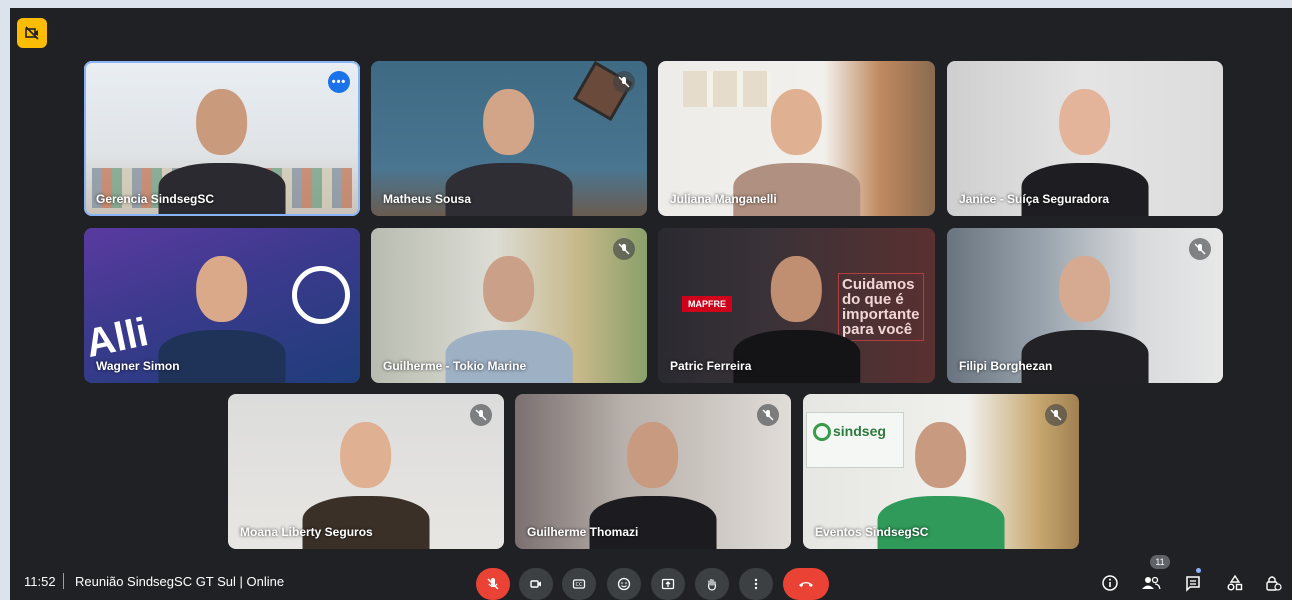 Image resolution: width=1292 pixels, height=600 pixels. Describe the element at coordinates (653, 471) in the screenshot. I see `participant-tile: Guilherme Thomazi` at that location.